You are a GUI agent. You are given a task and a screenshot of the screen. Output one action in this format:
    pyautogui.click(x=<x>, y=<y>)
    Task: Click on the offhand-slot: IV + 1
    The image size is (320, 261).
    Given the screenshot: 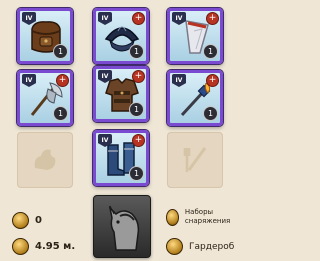 What is the action you would take?
    pyautogui.click(x=195, y=98)
    